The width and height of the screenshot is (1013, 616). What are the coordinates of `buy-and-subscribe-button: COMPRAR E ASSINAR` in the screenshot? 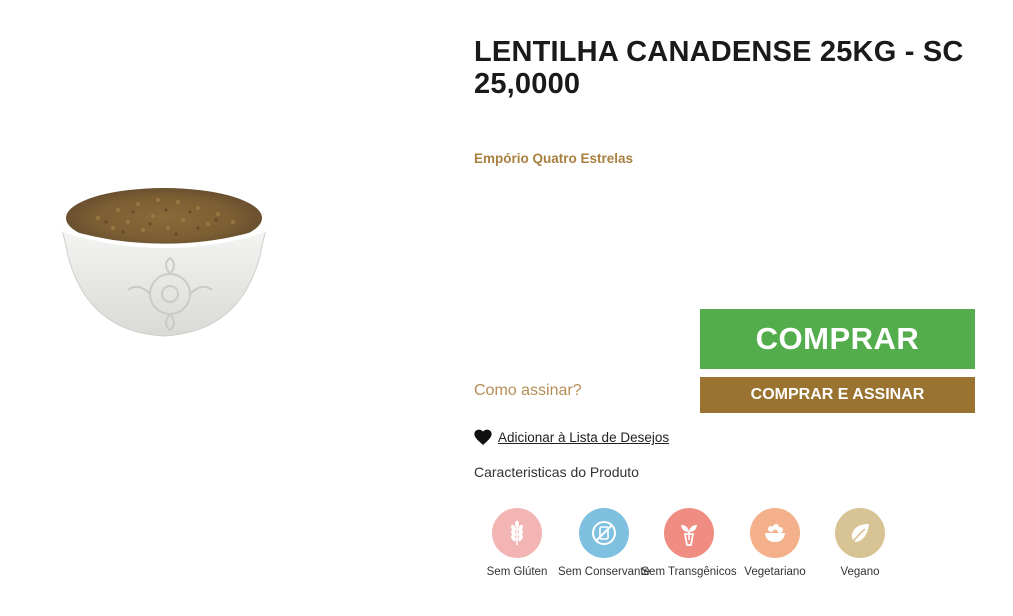 It's located at (837, 395).